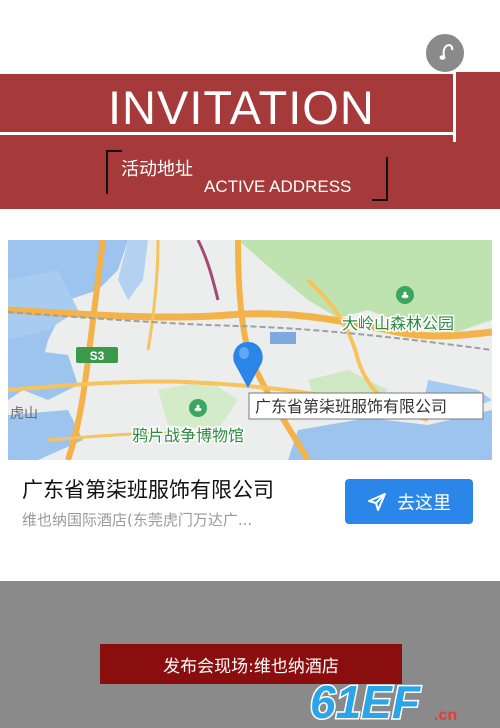 This screenshot has height=728, width=500. I want to click on site-logo: 61EF .cn, so click(383, 701).